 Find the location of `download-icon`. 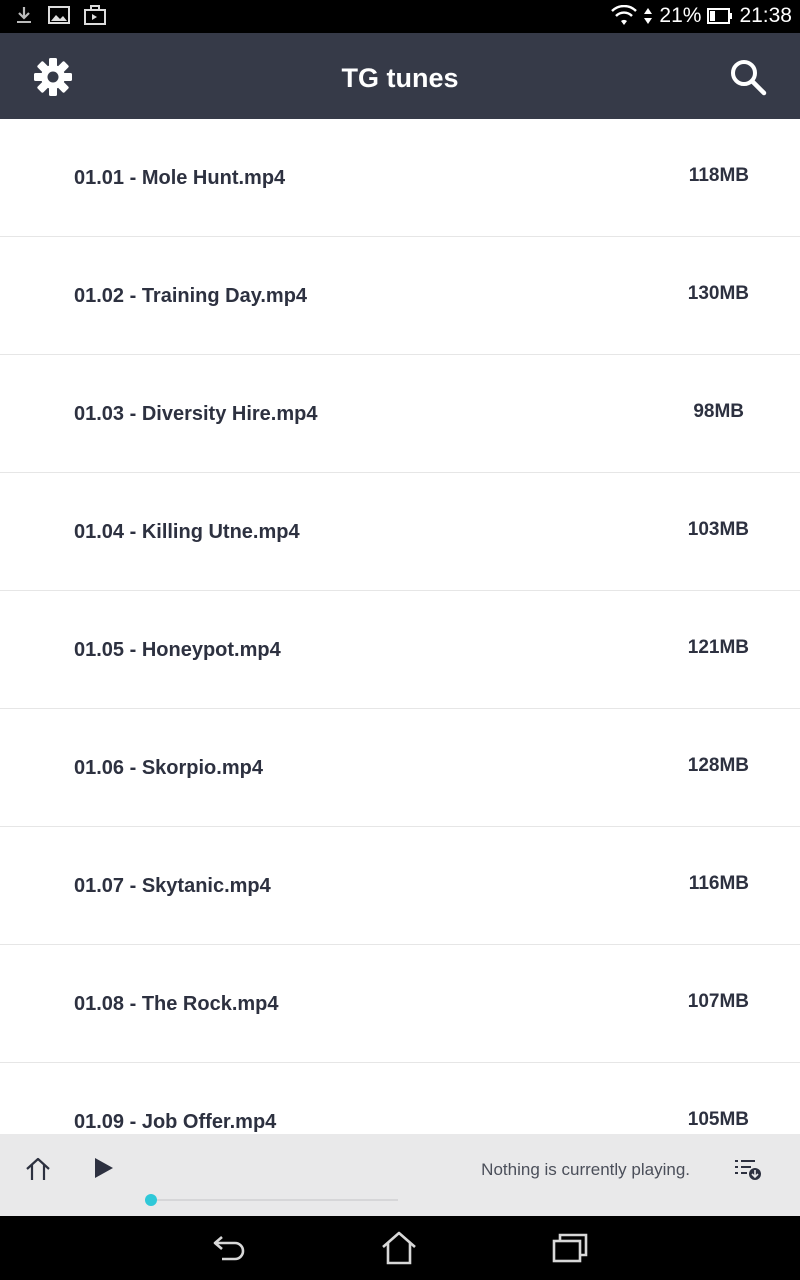

download-icon is located at coordinates (24, 15).